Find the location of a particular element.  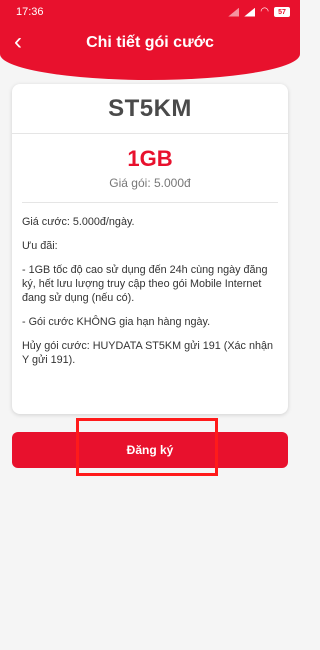

register-button-label: Đăng ký is located at coordinates (150, 450).